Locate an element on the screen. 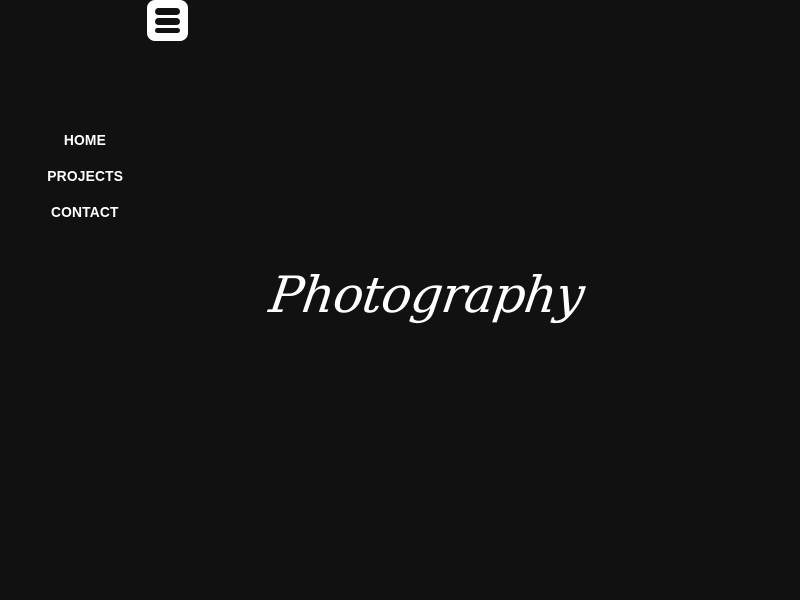  nav-item-projects: PROJECTS is located at coordinates (85, 182).